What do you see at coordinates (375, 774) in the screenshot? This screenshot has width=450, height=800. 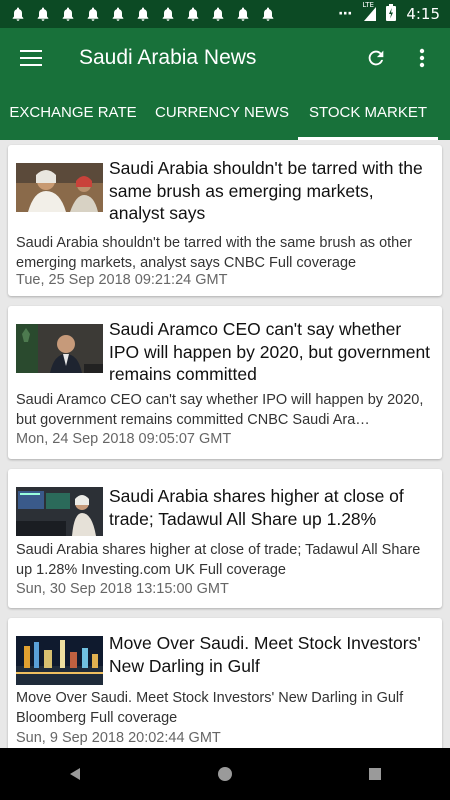 I see `recents-icon` at bounding box center [375, 774].